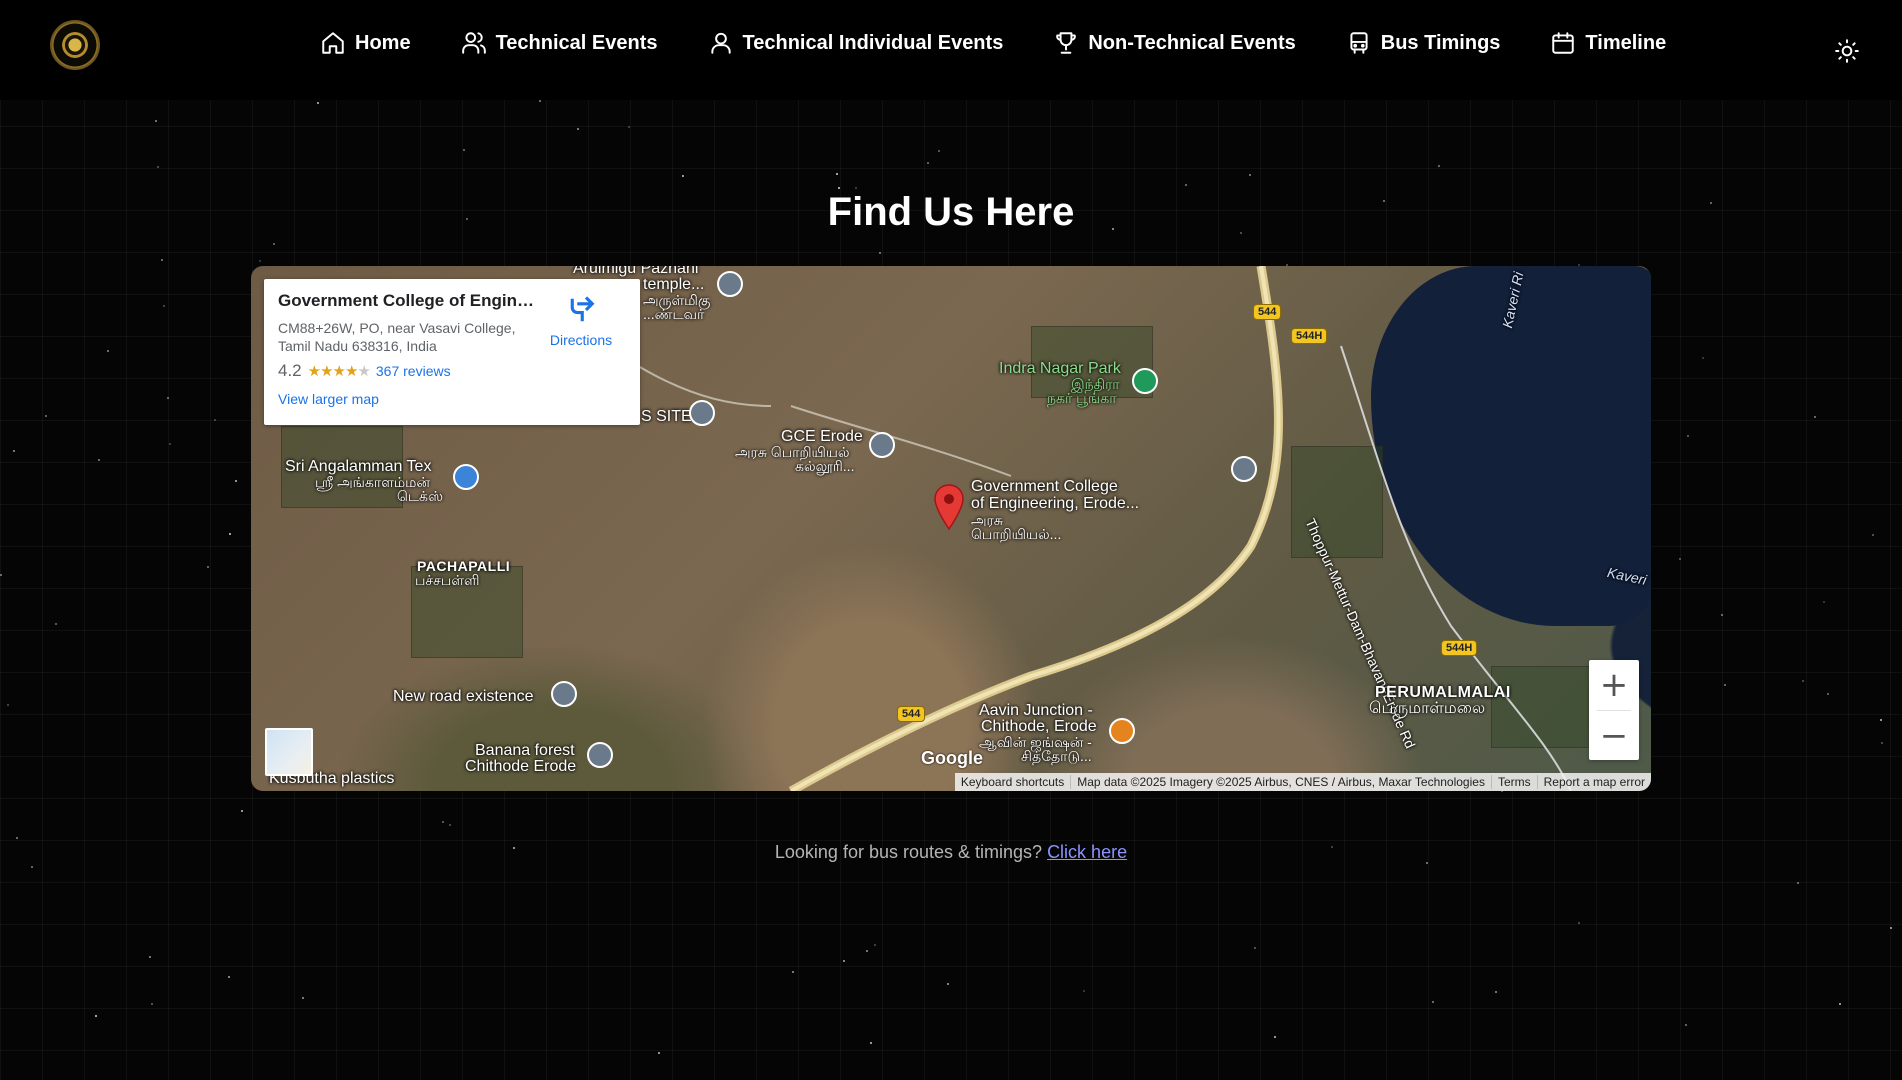  Describe the element at coordinates (911, 714) in the screenshot. I see `route-shield: 544` at that location.